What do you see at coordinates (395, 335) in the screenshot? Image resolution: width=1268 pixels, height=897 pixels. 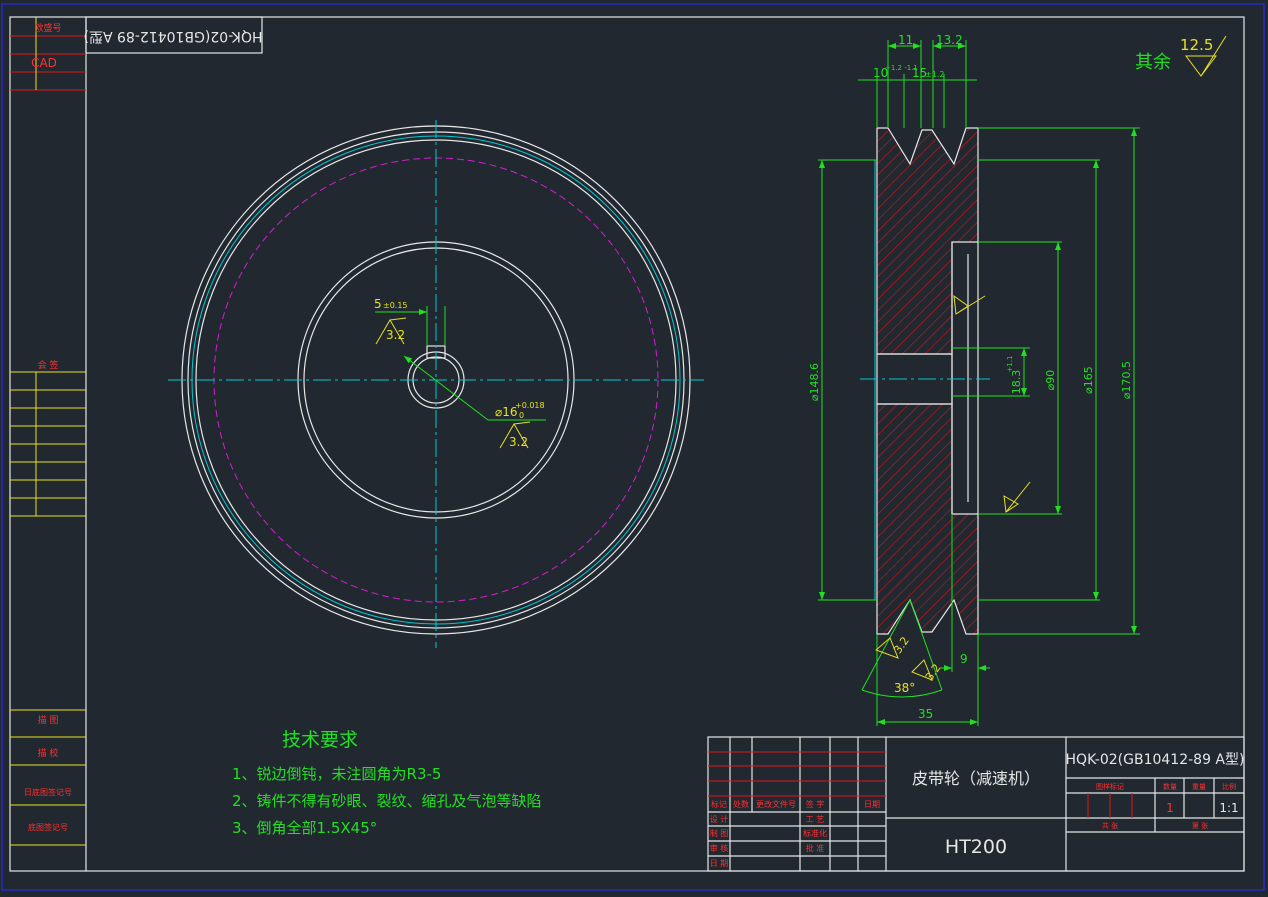 I see `keyway-rough-text: 3.2` at bounding box center [395, 335].